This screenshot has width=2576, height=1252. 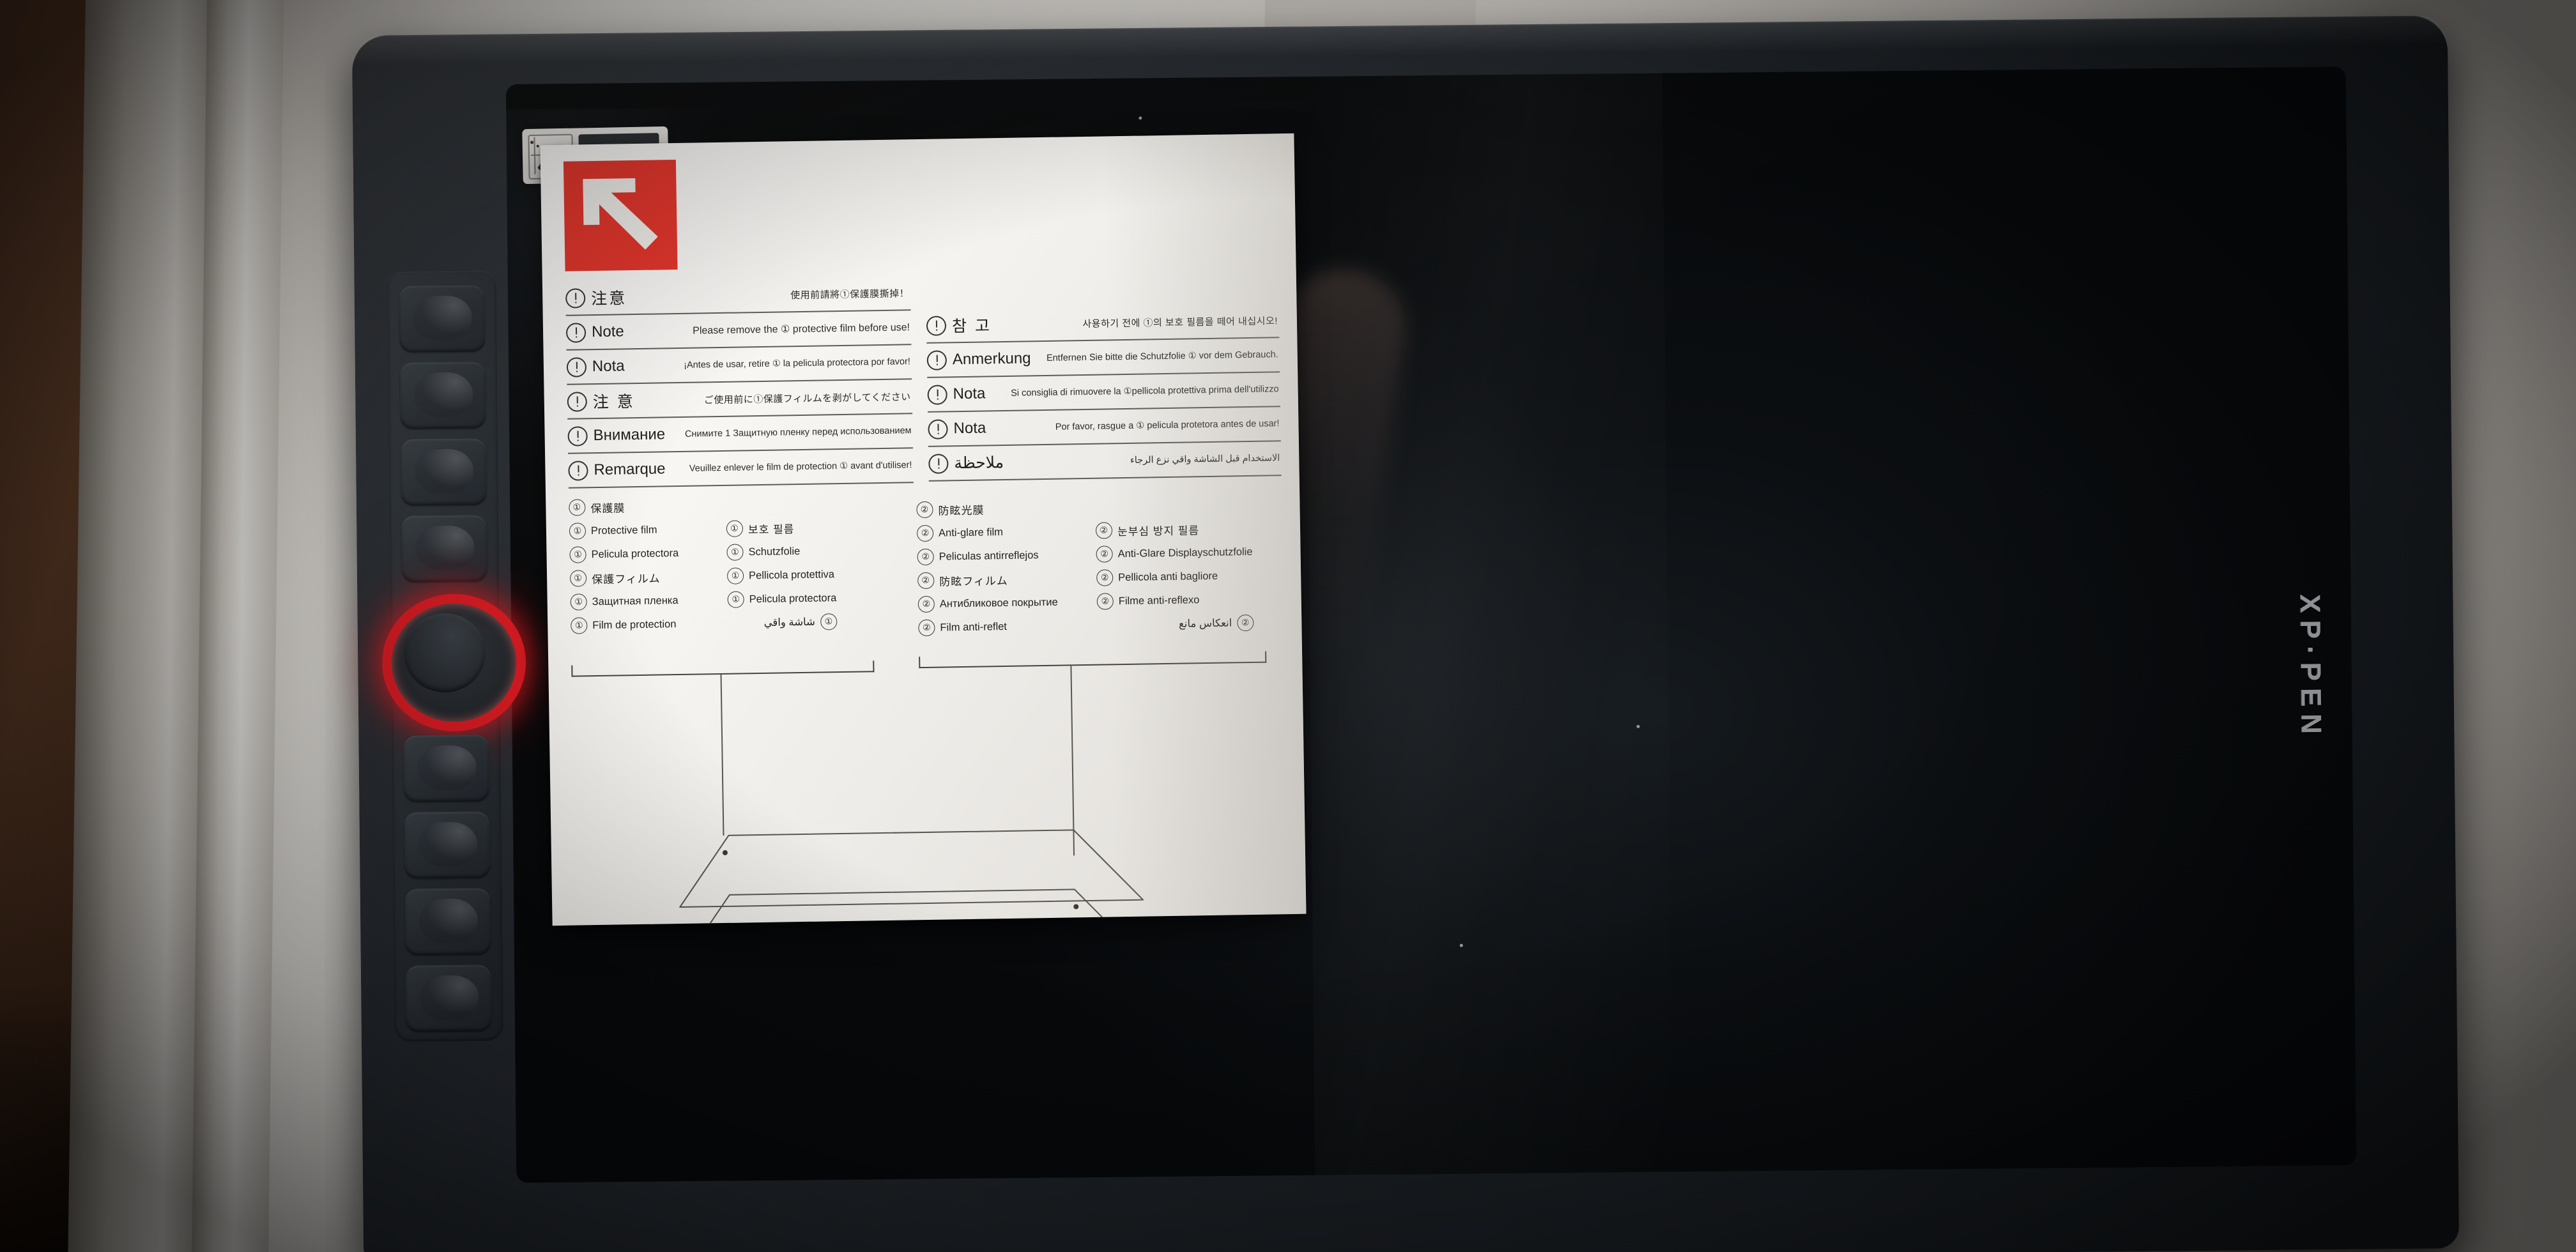 I want to click on screen-sheen, so click(x=1488, y=624).